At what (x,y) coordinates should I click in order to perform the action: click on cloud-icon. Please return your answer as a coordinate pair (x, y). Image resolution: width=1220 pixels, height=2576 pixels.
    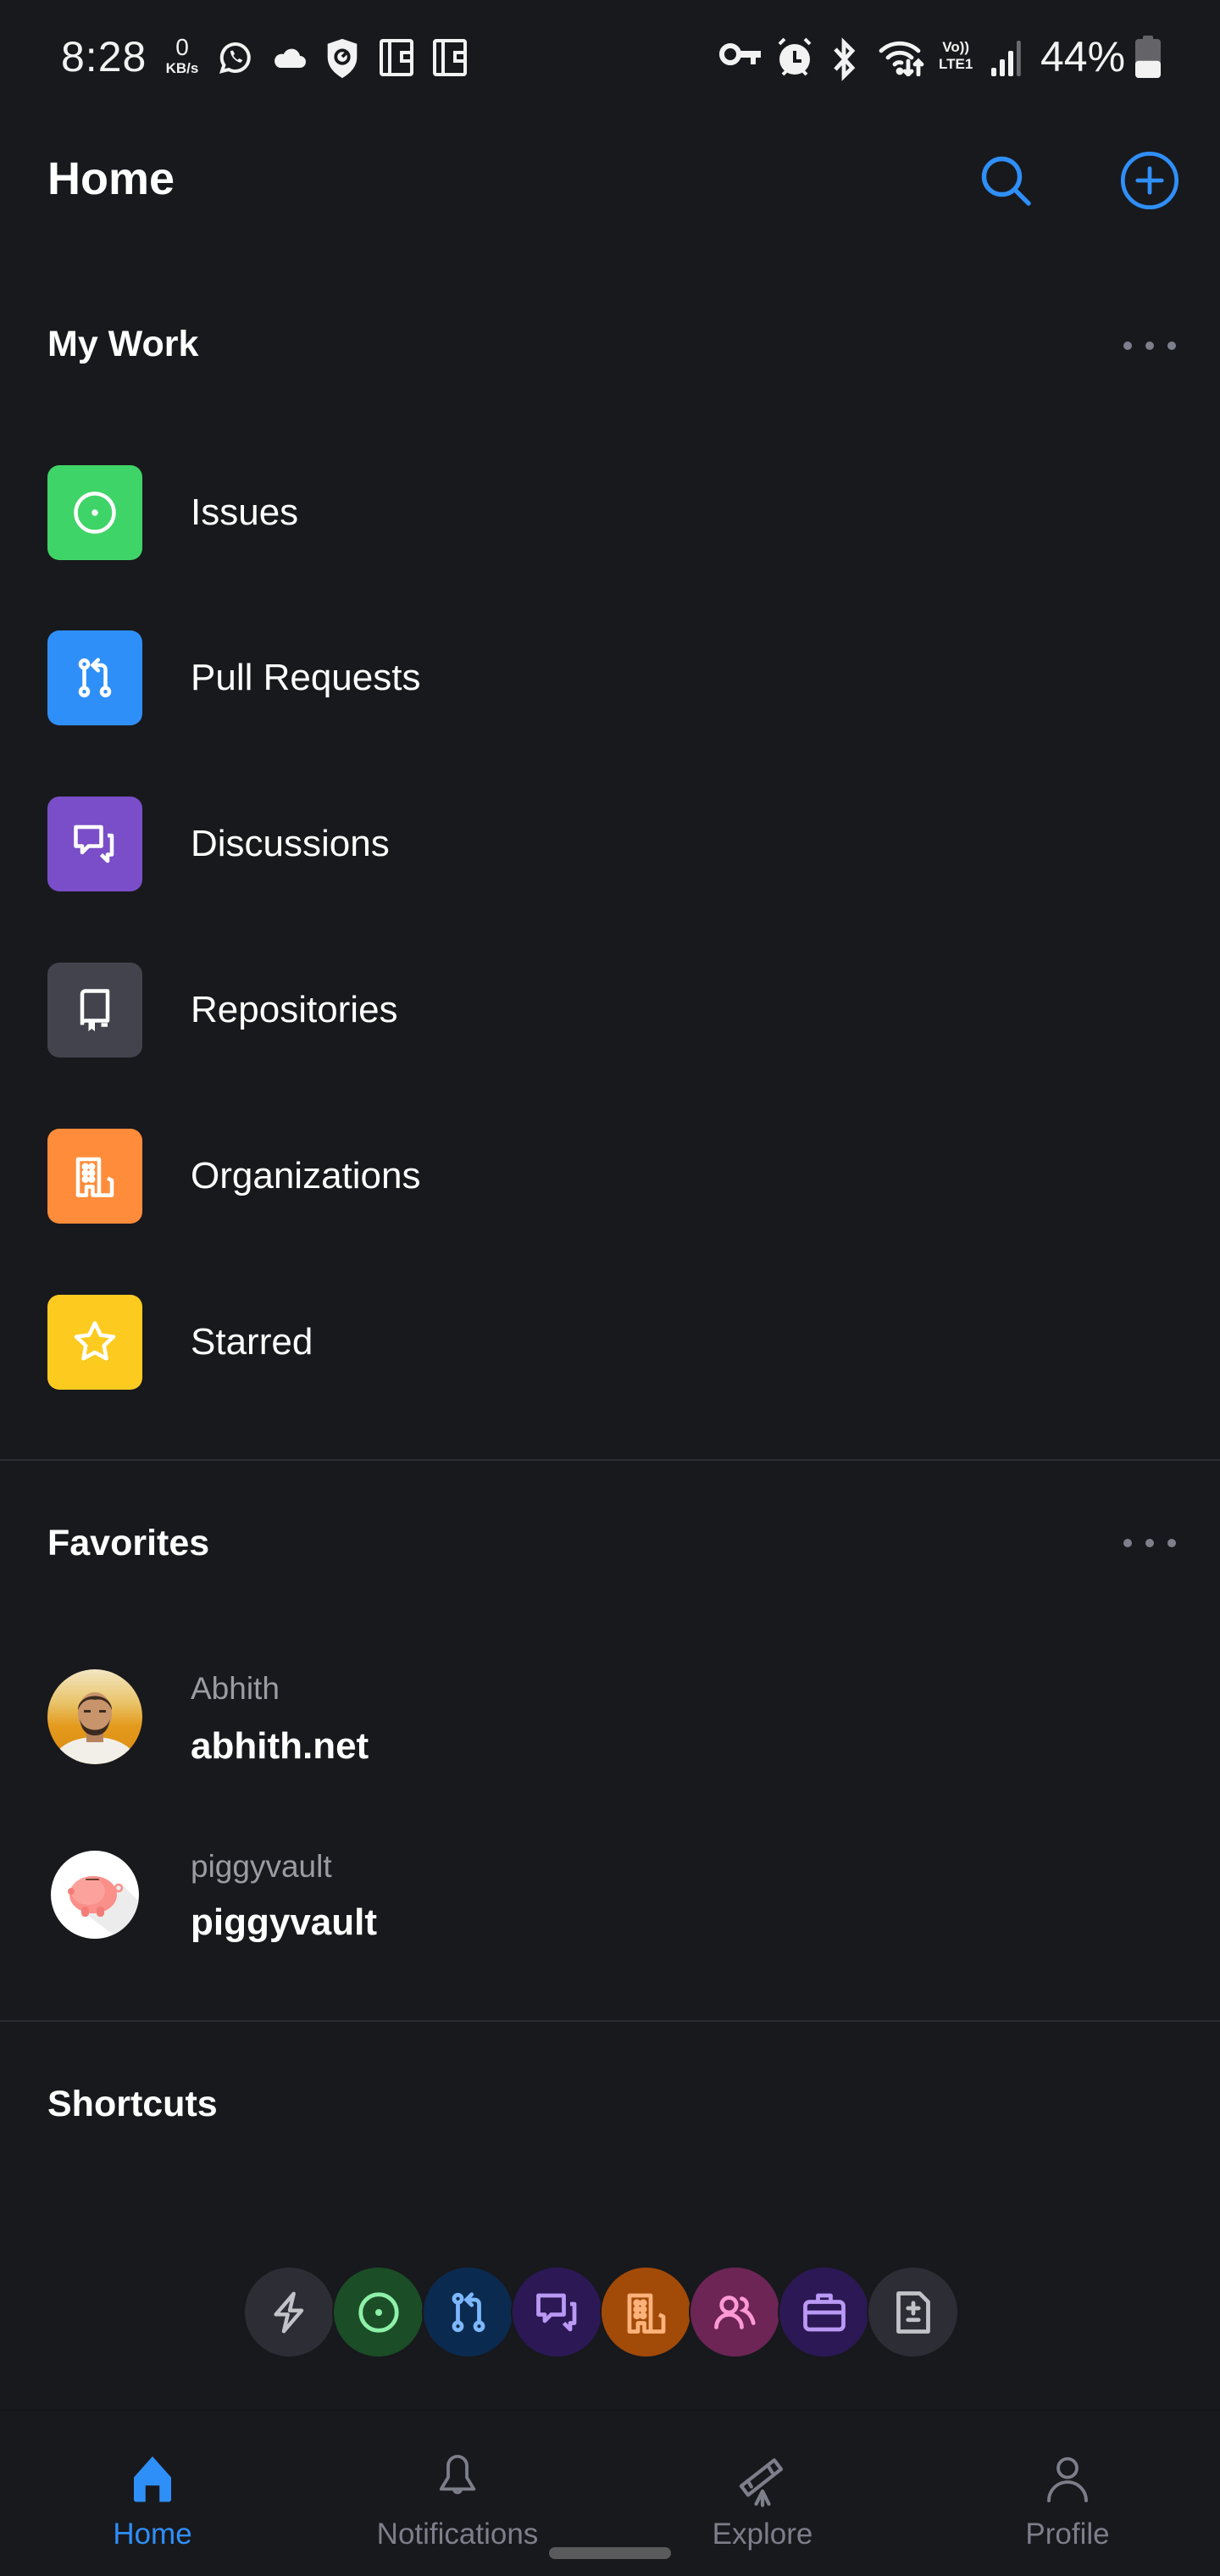
    Looking at the image, I should click on (289, 57).